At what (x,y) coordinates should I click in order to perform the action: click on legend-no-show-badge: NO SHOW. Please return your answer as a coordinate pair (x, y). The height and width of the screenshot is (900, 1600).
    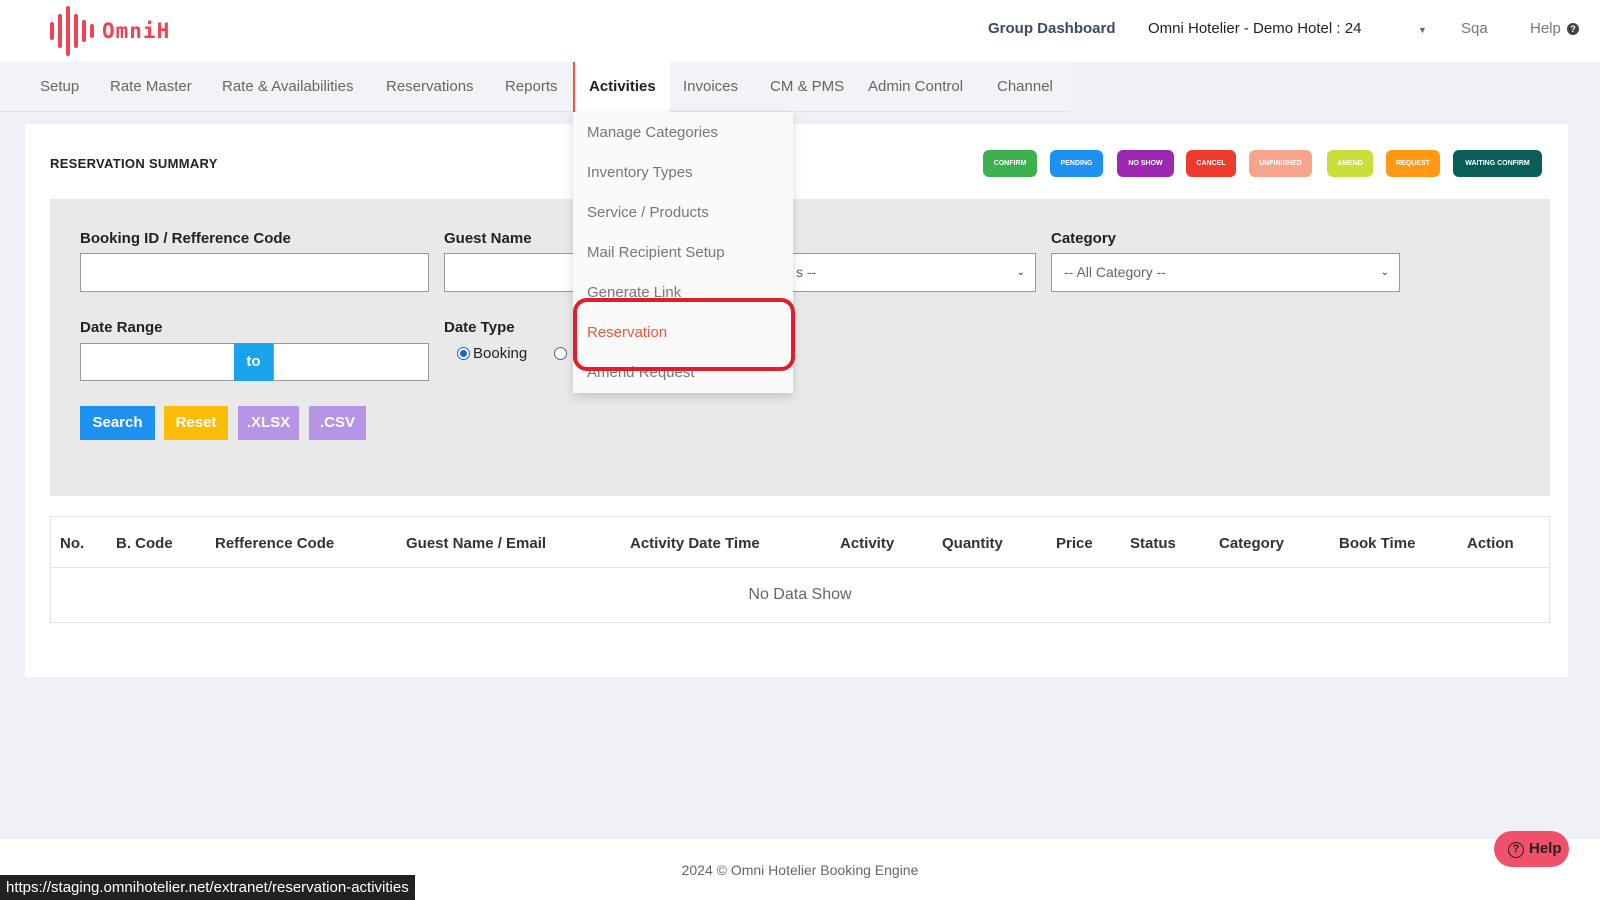
    Looking at the image, I should click on (1145, 163).